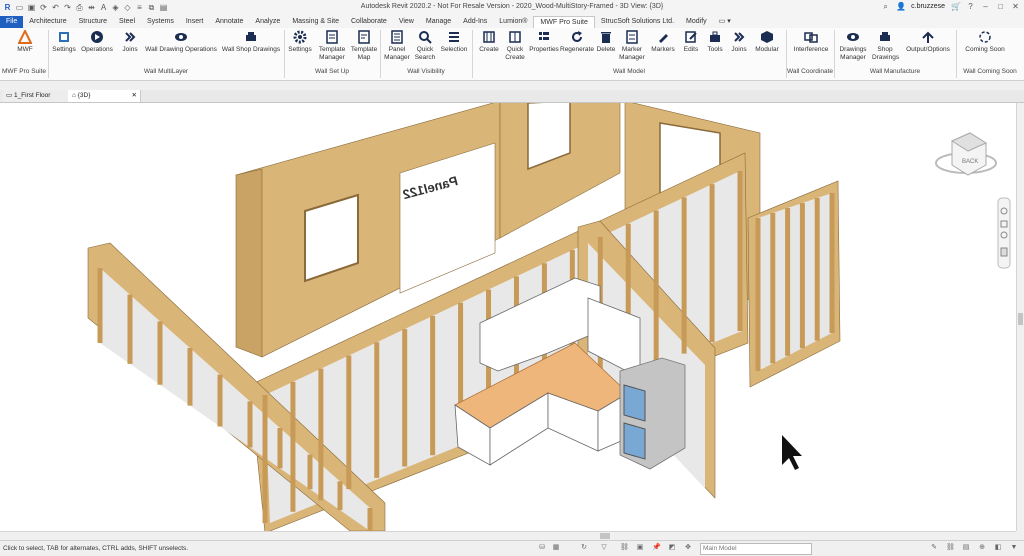  What do you see at coordinates (97, 42) in the screenshot?
I see `operations-button: Operations` at bounding box center [97, 42].